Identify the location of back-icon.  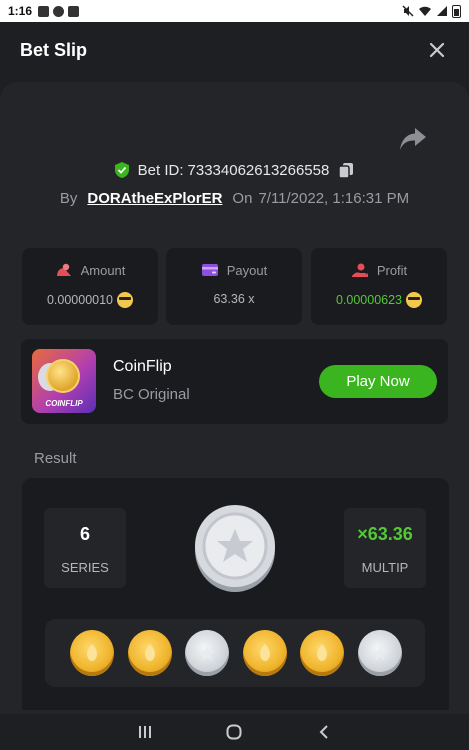
(323, 732).